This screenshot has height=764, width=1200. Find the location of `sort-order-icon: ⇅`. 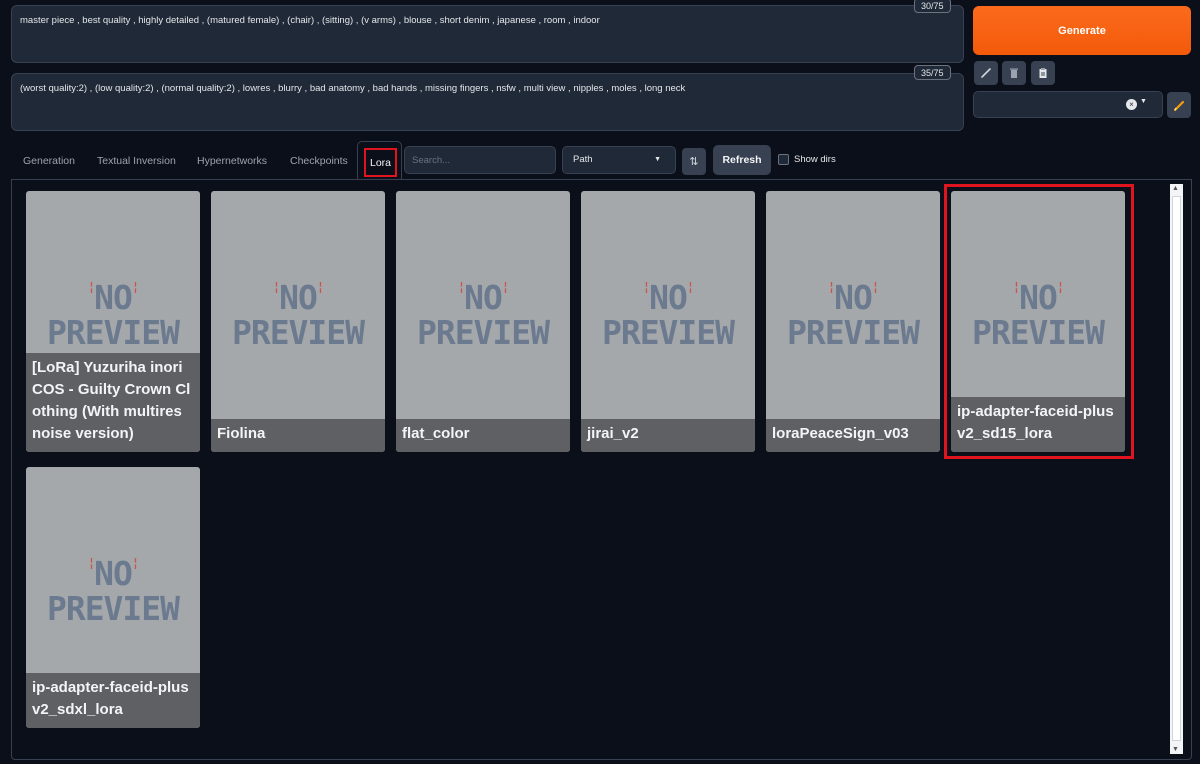

sort-order-icon: ⇅ is located at coordinates (694, 162).